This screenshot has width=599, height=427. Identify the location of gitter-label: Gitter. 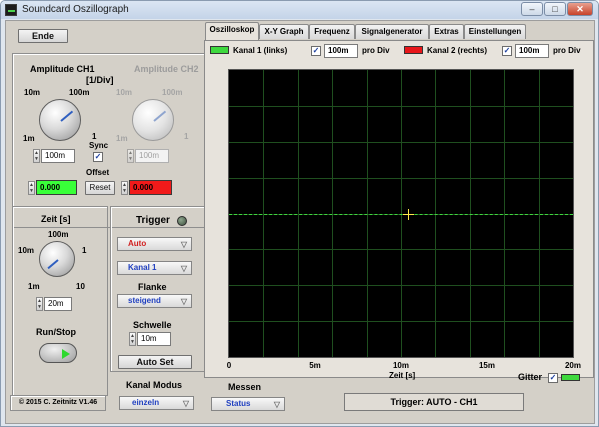
(530, 377).